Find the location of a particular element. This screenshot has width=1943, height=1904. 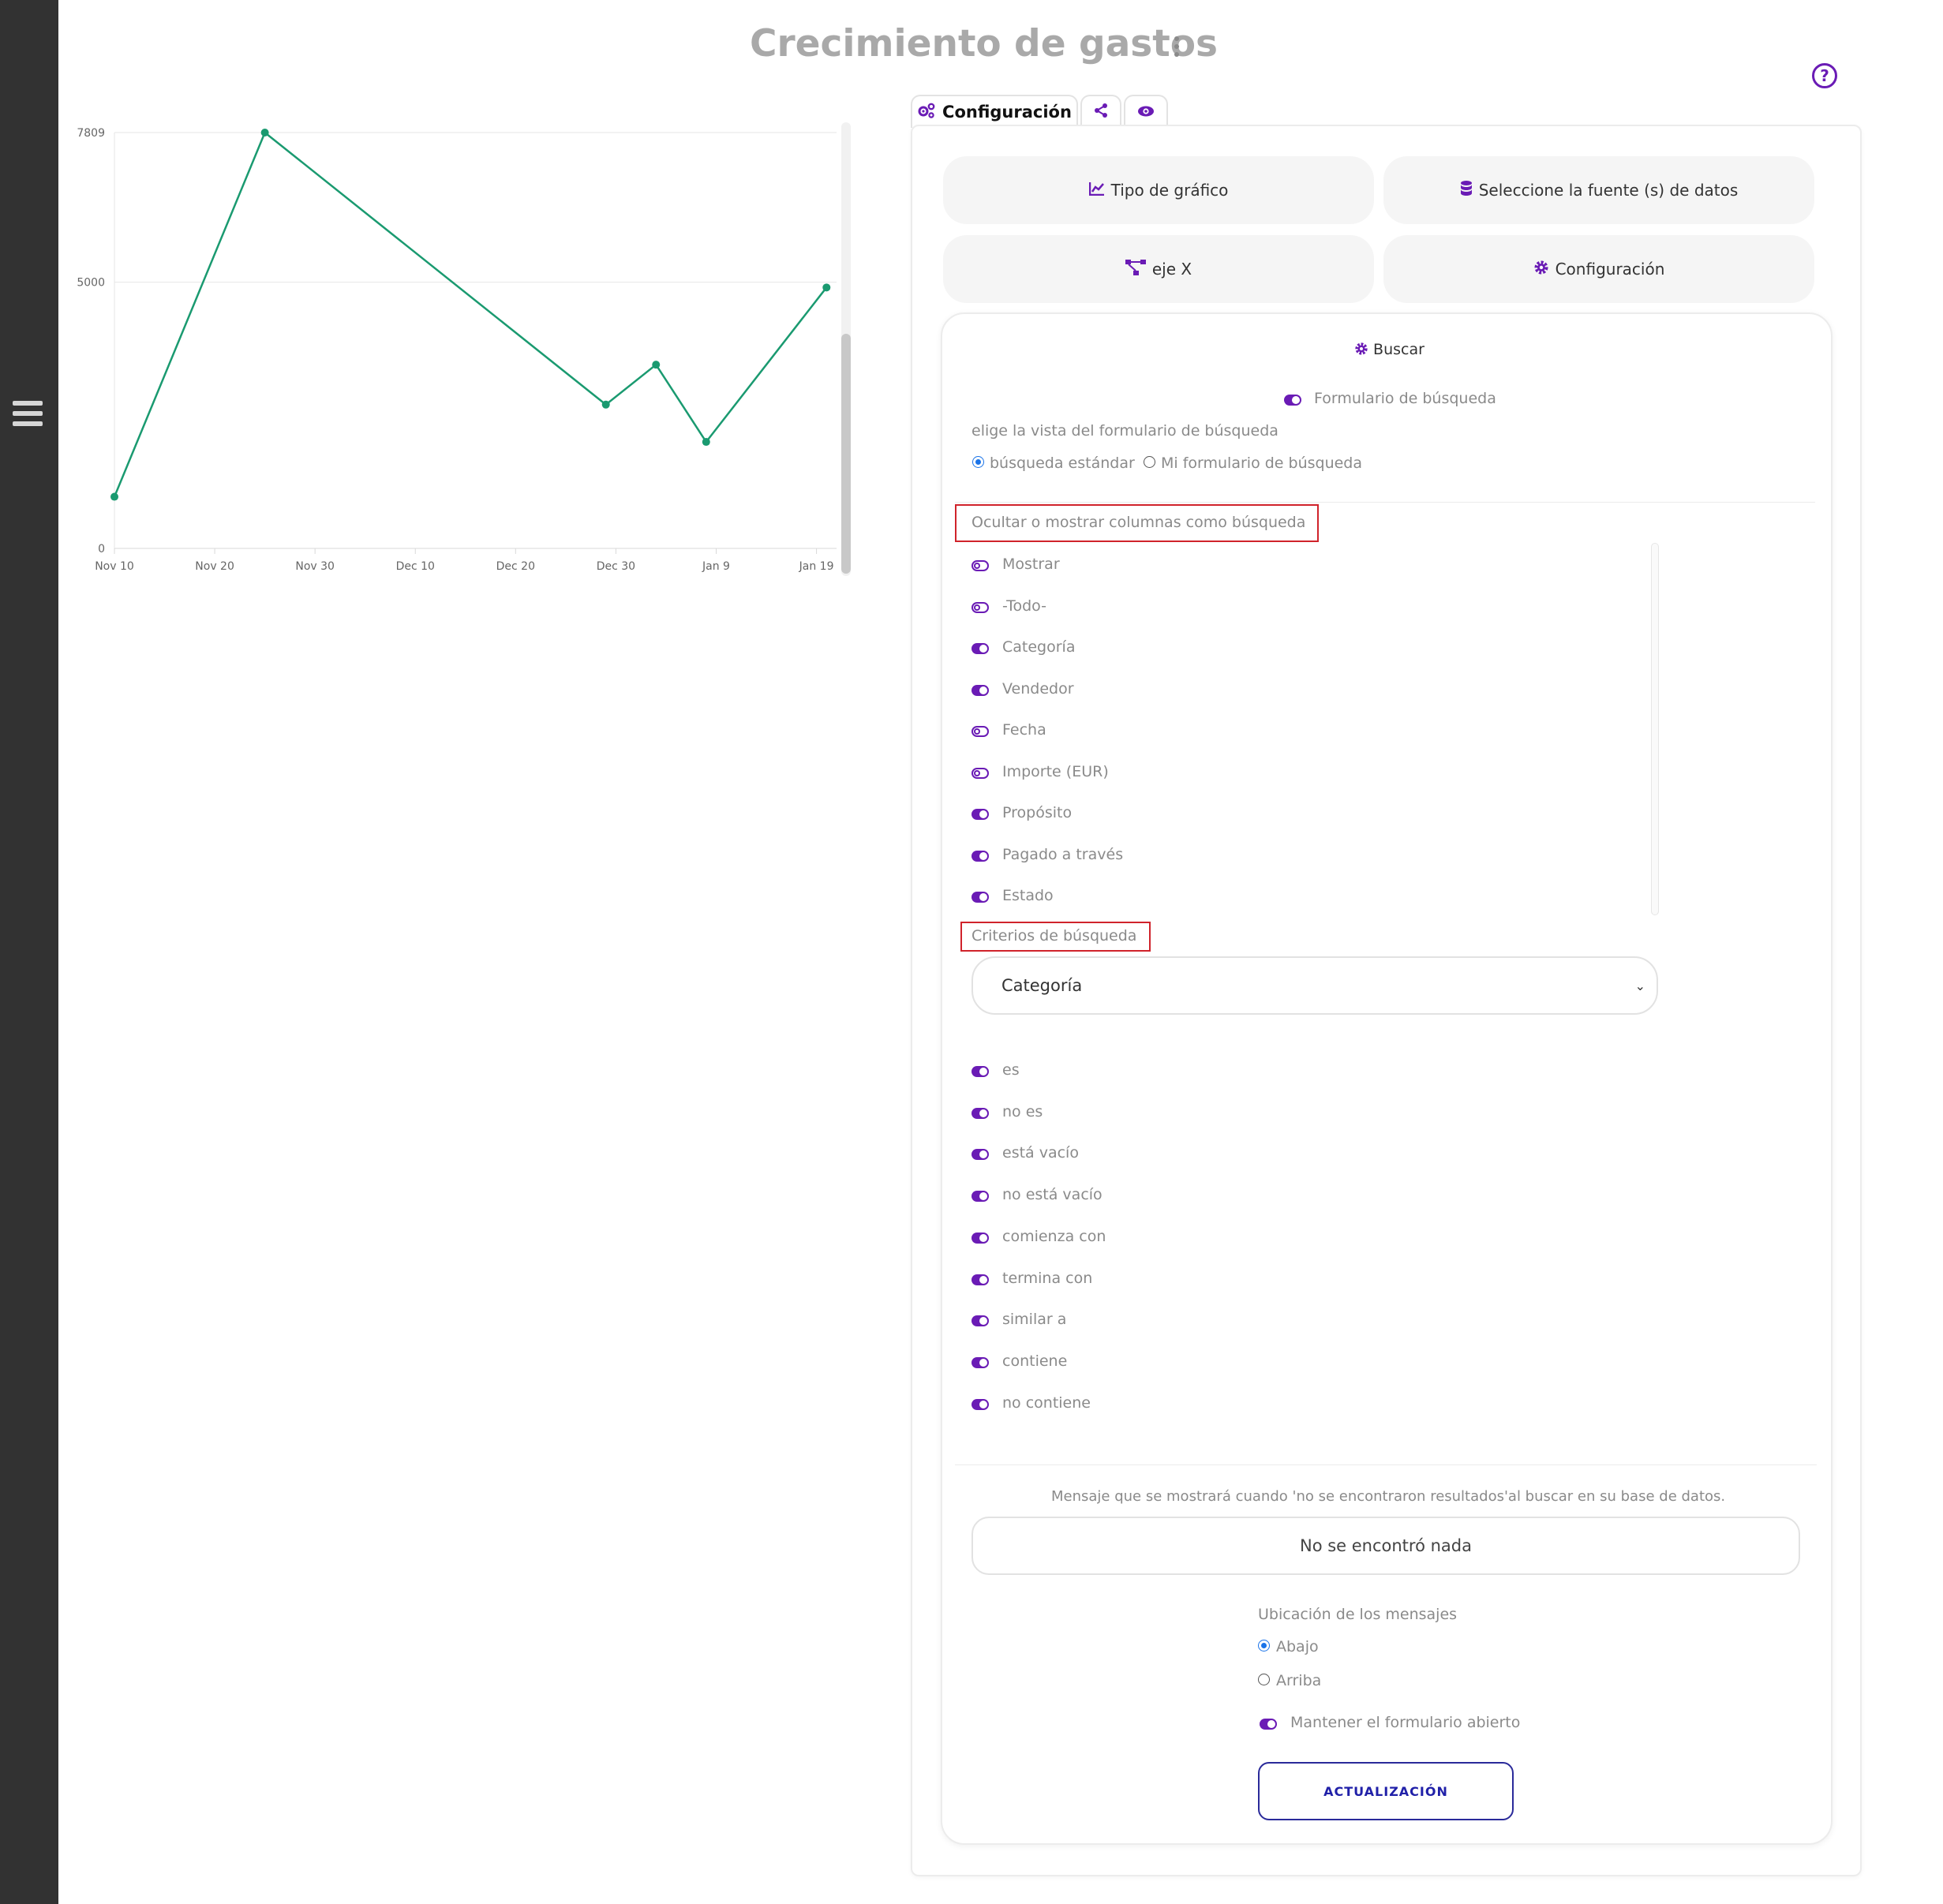

data-source-button: Seleccione la fuente (s) de datos is located at coordinates (1598, 190).